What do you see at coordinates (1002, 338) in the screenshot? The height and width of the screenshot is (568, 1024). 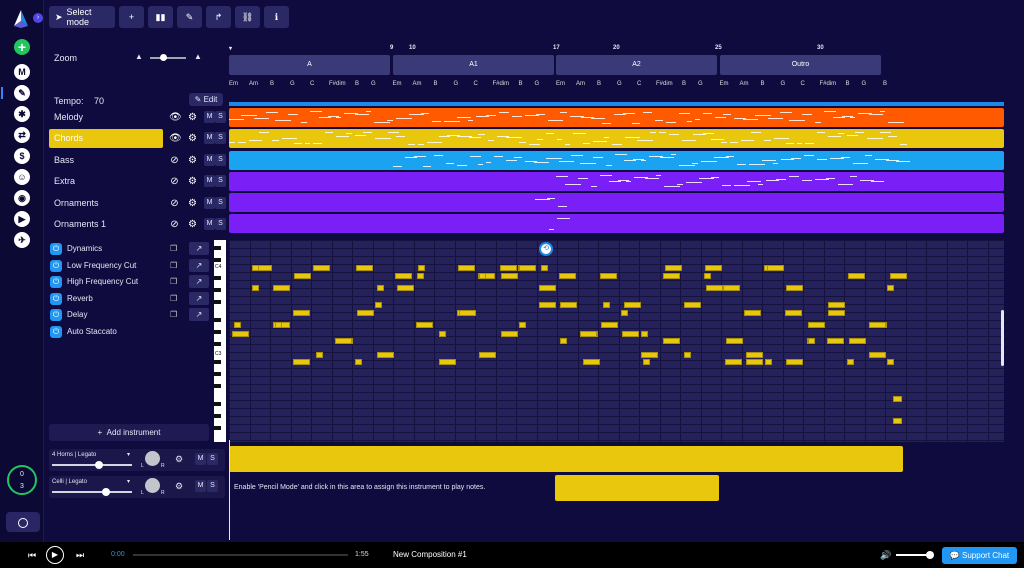 I see `vertical-scrollbar` at bounding box center [1002, 338].